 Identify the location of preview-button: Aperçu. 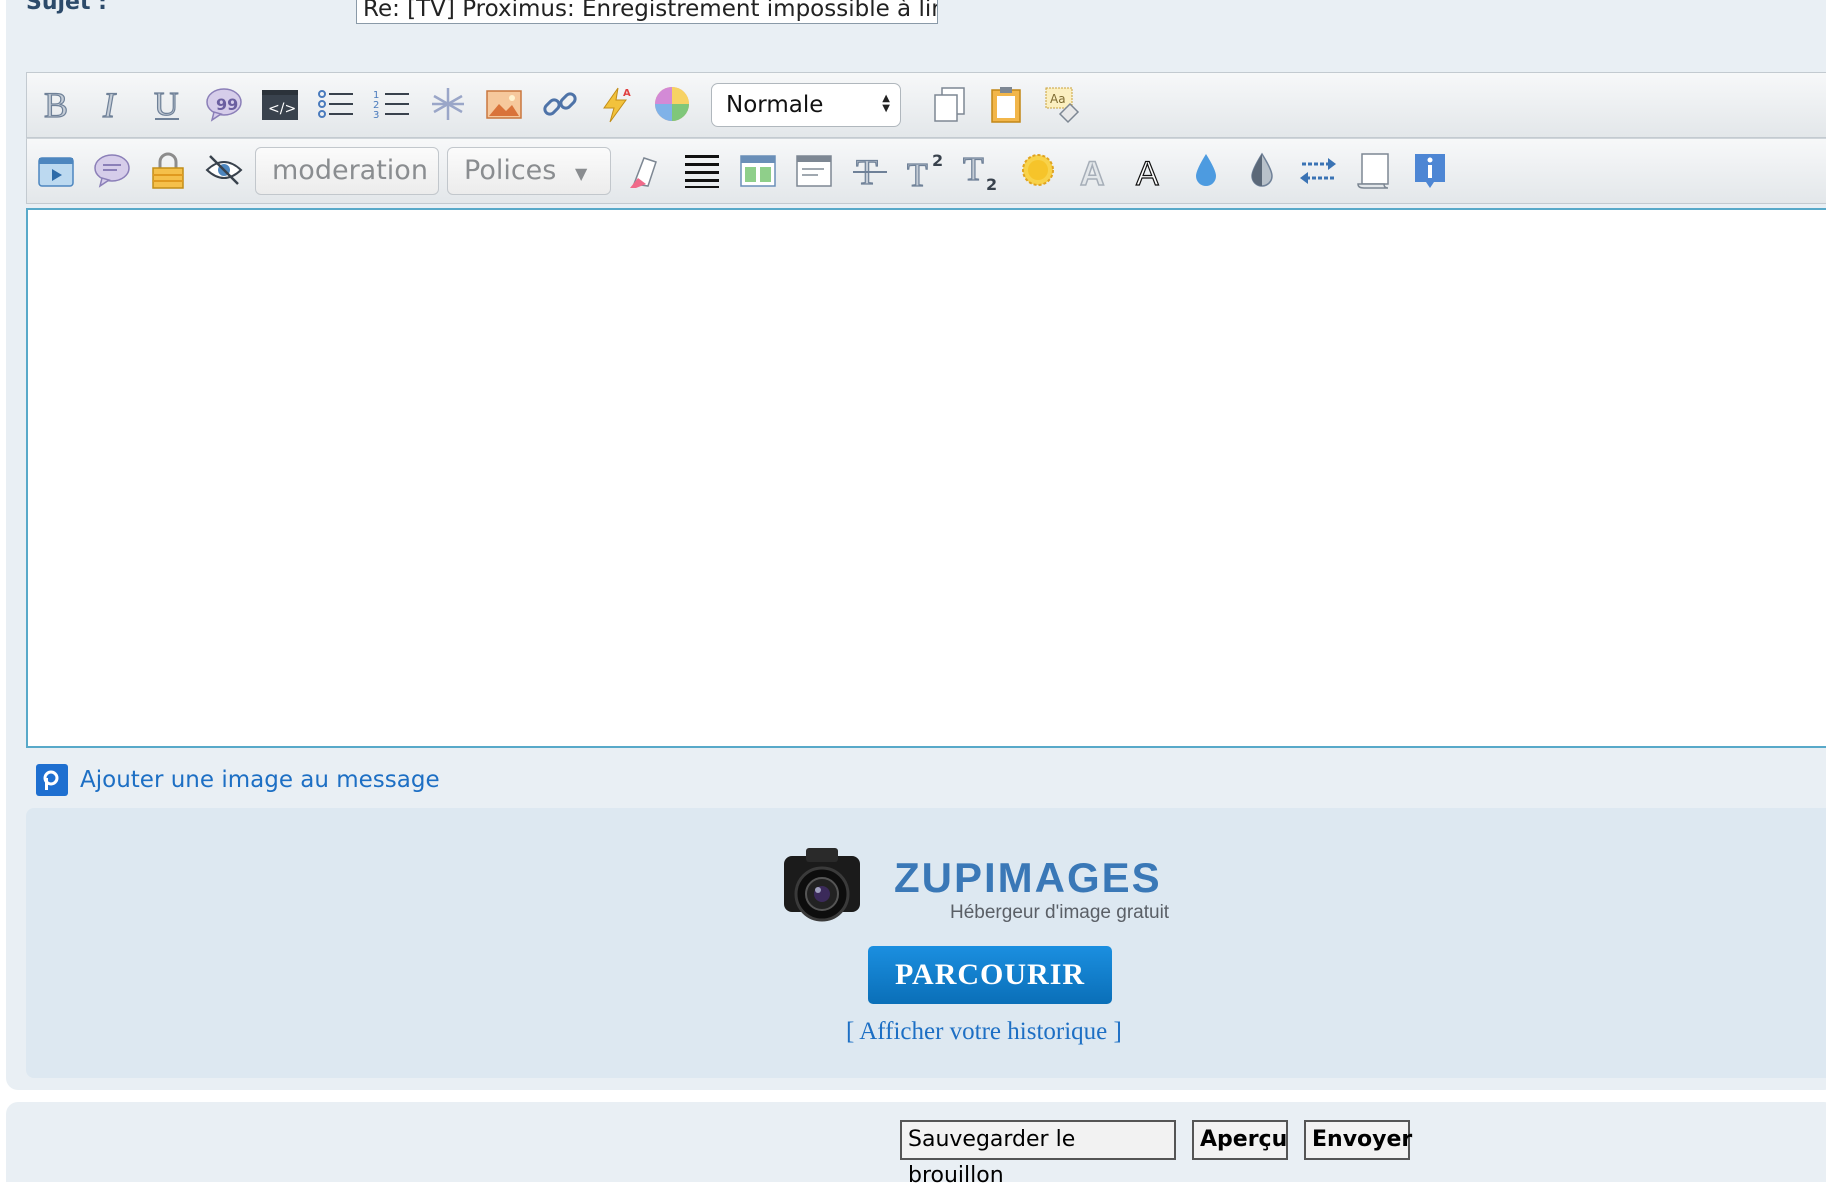
(1240, 1140).